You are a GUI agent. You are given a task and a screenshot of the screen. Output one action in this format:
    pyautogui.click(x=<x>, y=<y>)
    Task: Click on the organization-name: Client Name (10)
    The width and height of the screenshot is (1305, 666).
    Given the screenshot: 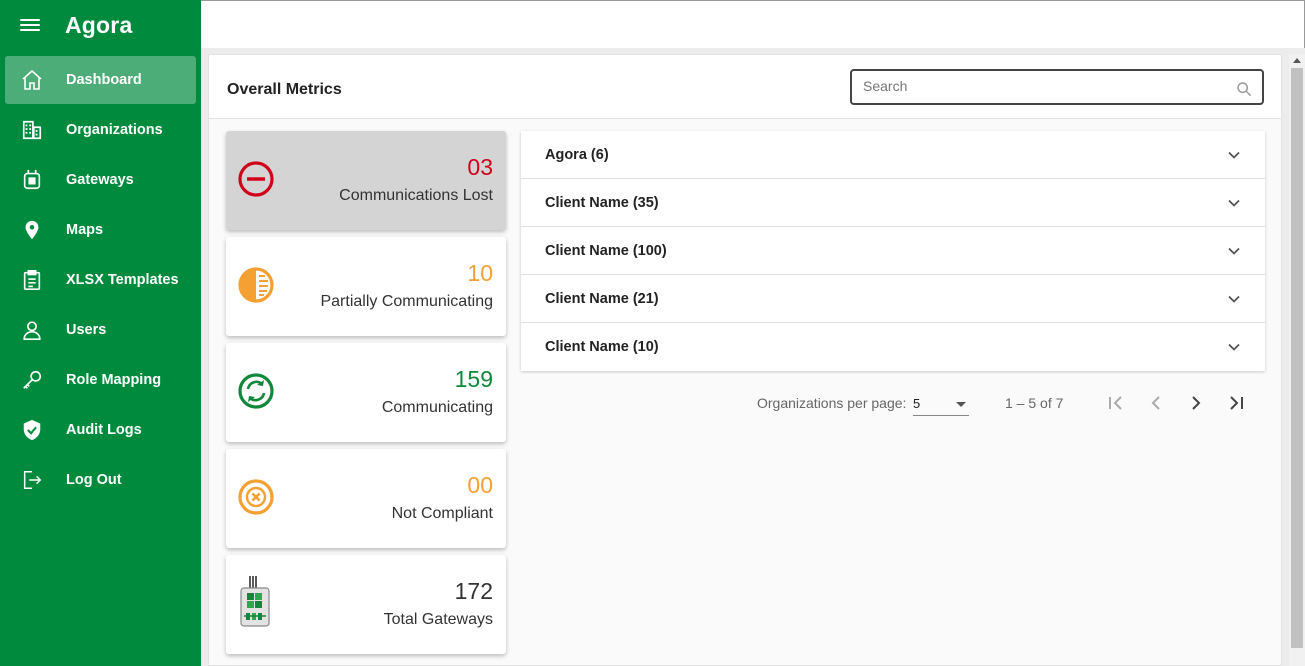 What is the action you would take?
    pyautogui.click(x=602, y=347)
    